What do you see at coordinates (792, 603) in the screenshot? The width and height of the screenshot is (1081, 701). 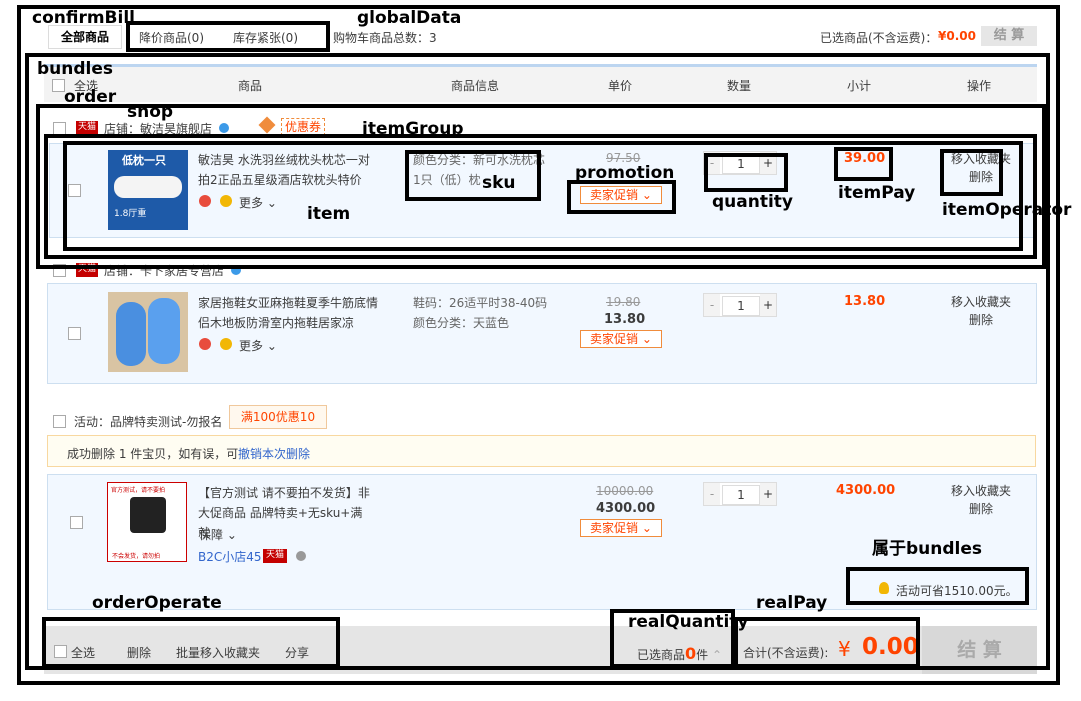 I see `label-realpay: realPay` at bounding box center [792, 603].